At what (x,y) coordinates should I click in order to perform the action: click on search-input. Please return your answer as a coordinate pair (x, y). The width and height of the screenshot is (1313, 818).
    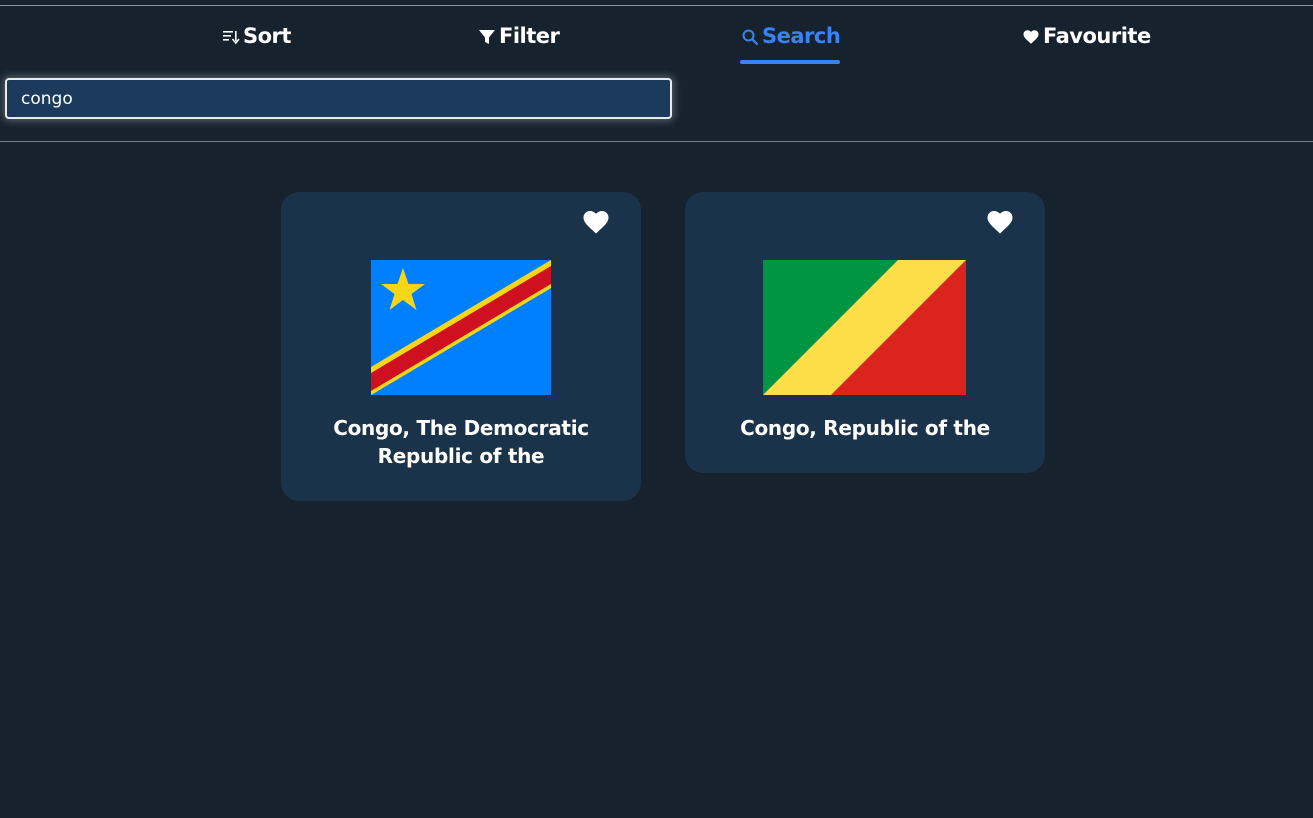
    Looking at the image, I should click on (338, 98).